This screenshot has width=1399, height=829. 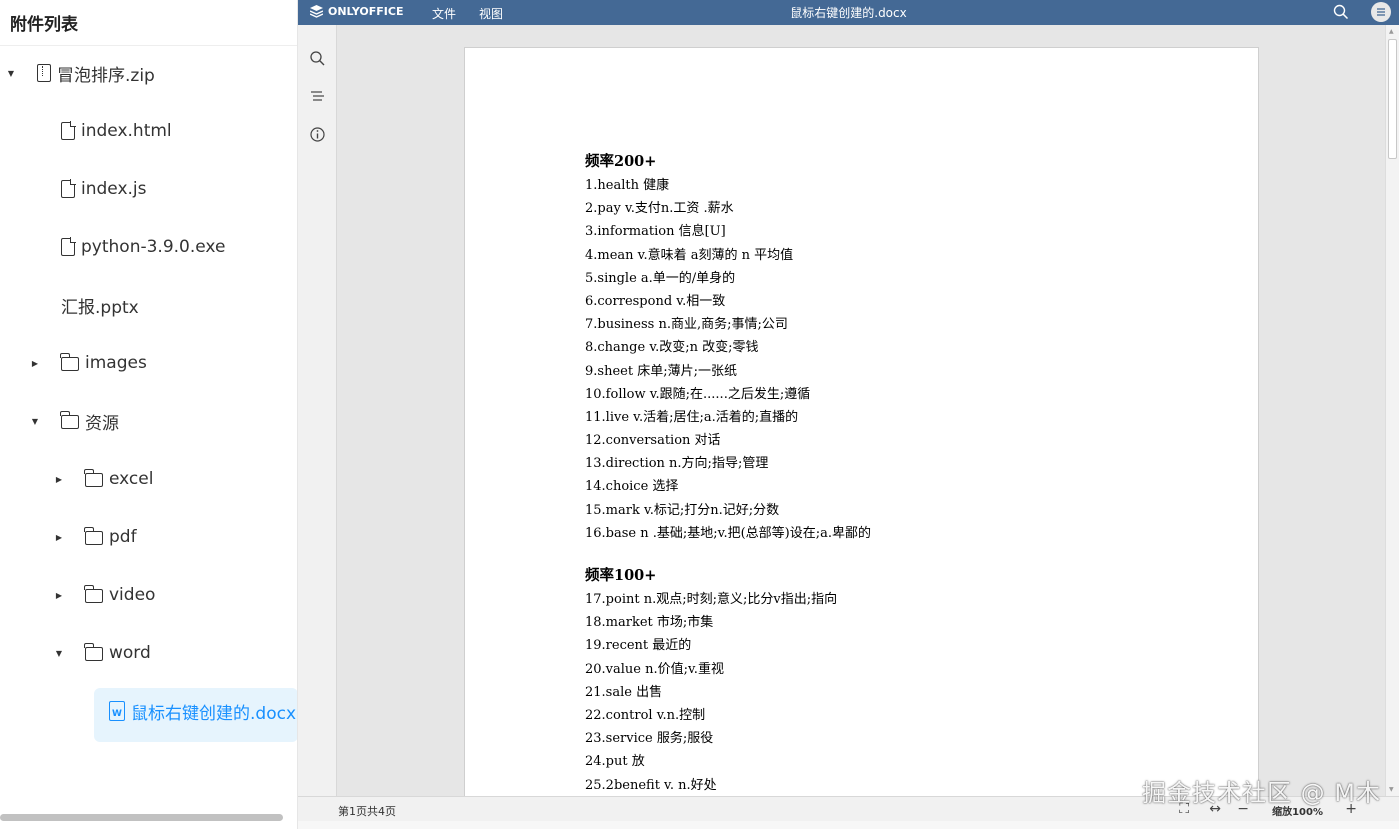 What do you see at coordinates (711, 599) in the screenshot?
I see `doc-line: 17.point n.观点;时刻;意义;比分v指出;指向` at bounding box center [711, 599].